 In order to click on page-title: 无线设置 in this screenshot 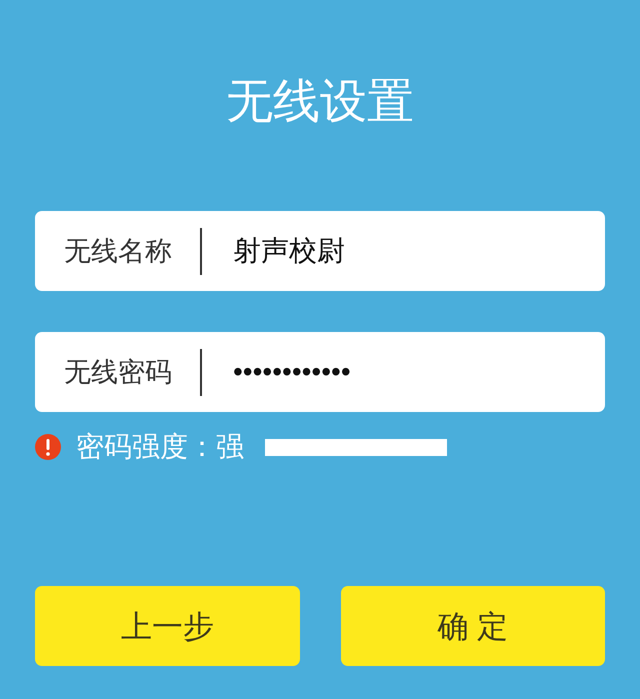, I will do `click(320, 100)`.